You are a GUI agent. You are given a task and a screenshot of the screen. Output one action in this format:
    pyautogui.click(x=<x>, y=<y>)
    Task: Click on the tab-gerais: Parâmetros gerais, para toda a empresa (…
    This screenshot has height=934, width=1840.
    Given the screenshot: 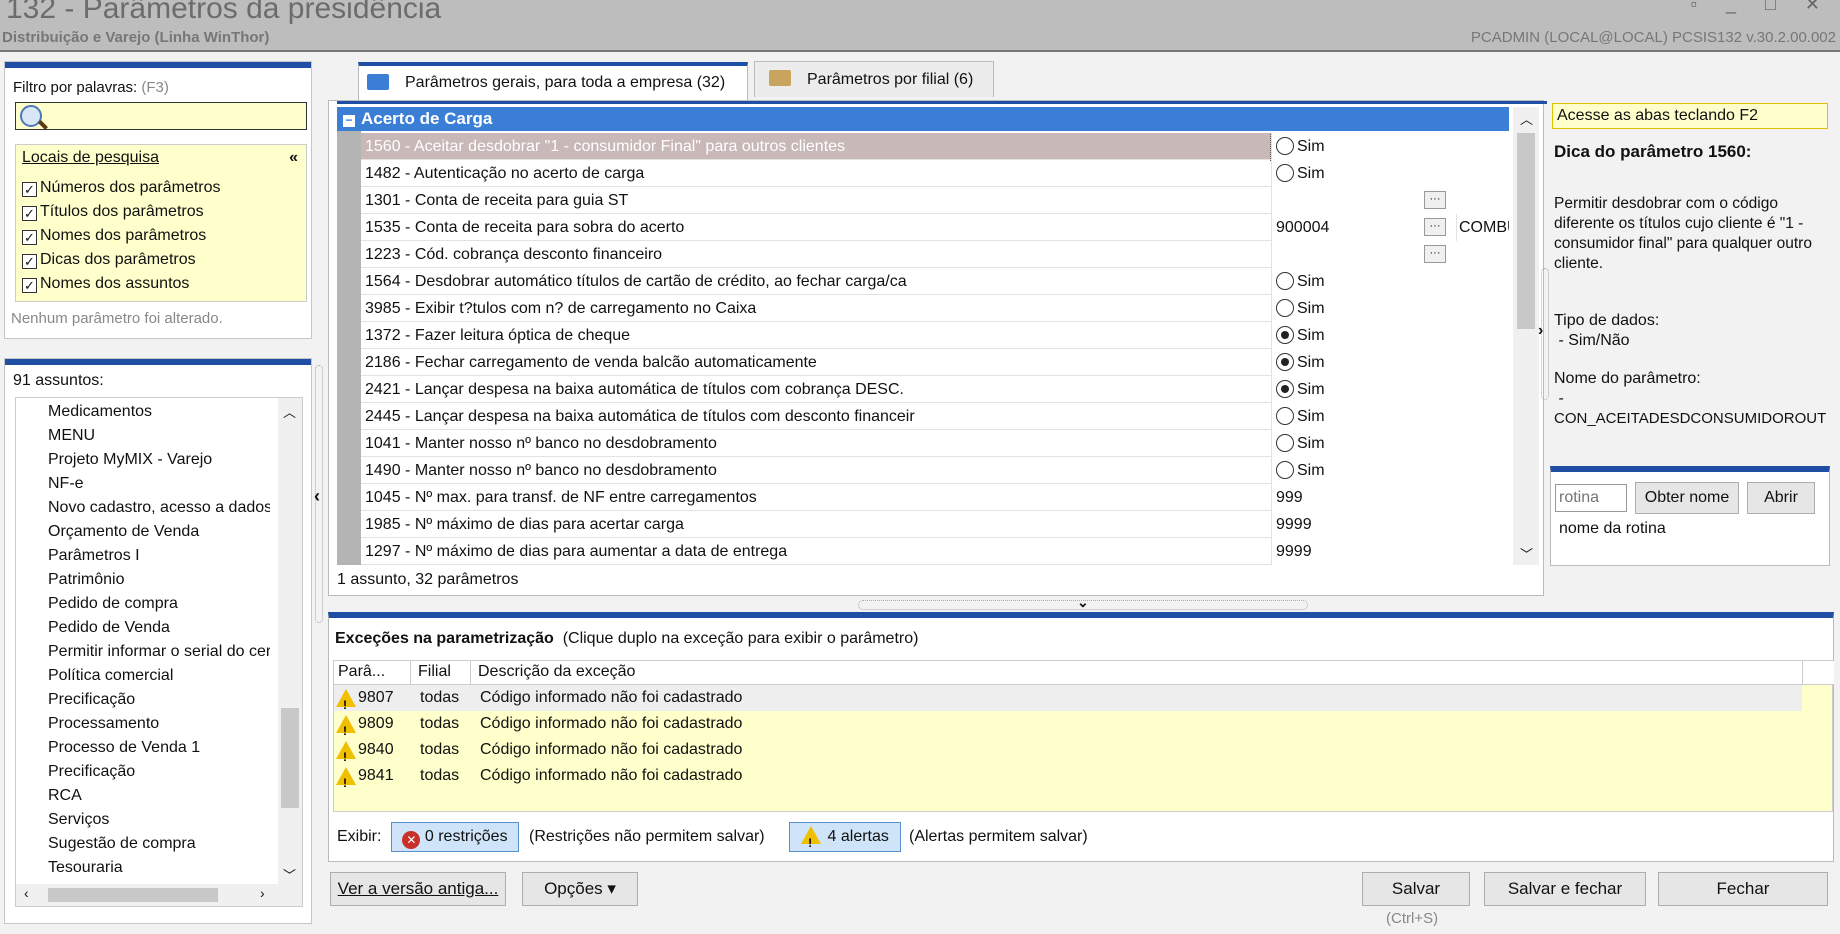 What is the action you would take?
    pyautogui.click(x=553, y=81)
    